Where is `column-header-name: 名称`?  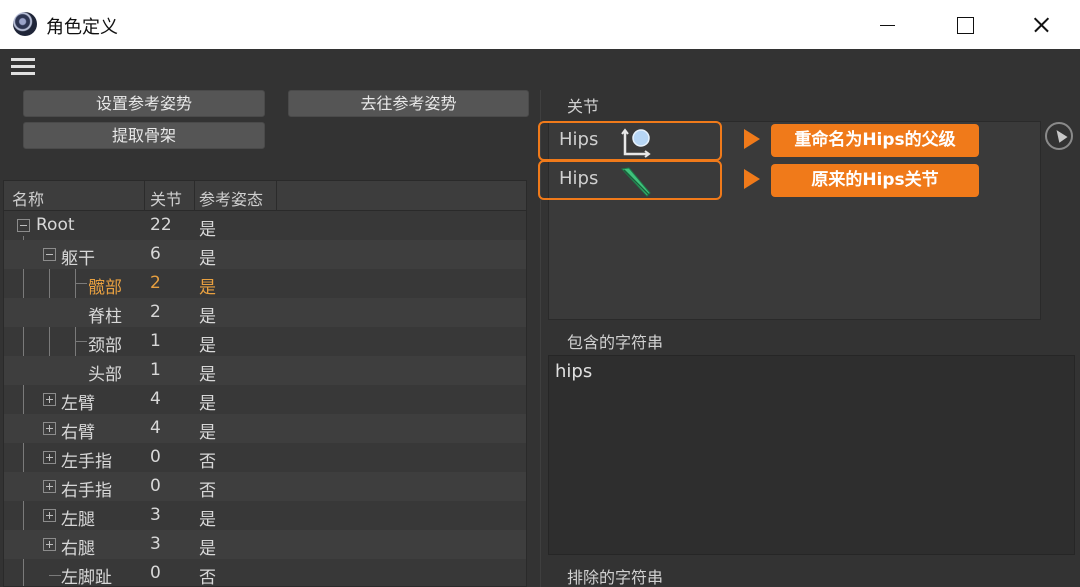
column-header-name: 名称 is located at coordinates (28, 198).